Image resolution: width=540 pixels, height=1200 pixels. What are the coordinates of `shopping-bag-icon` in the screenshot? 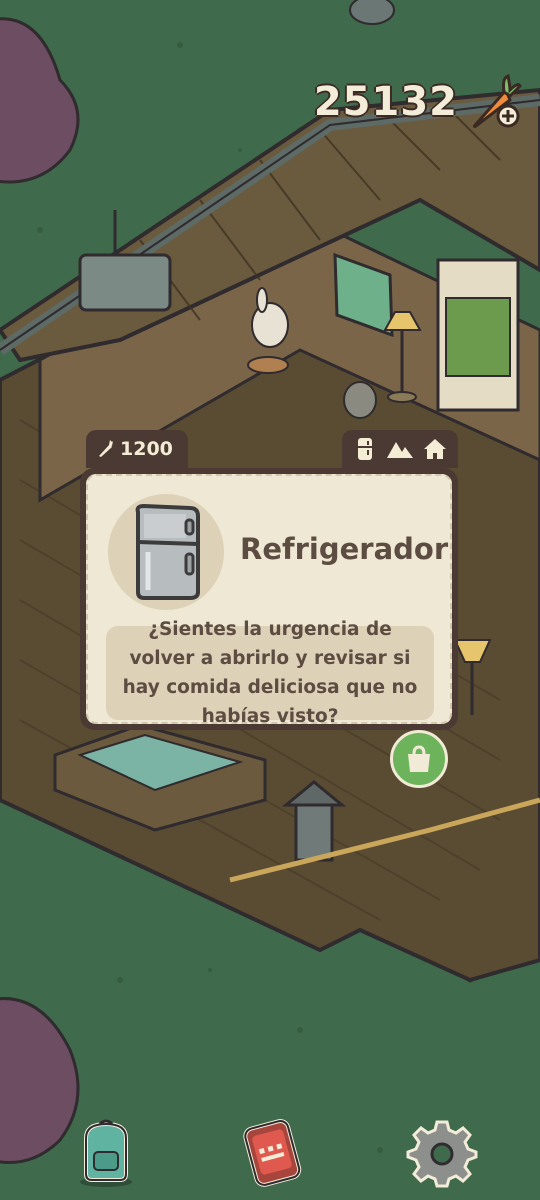 It's located at (419, 758).